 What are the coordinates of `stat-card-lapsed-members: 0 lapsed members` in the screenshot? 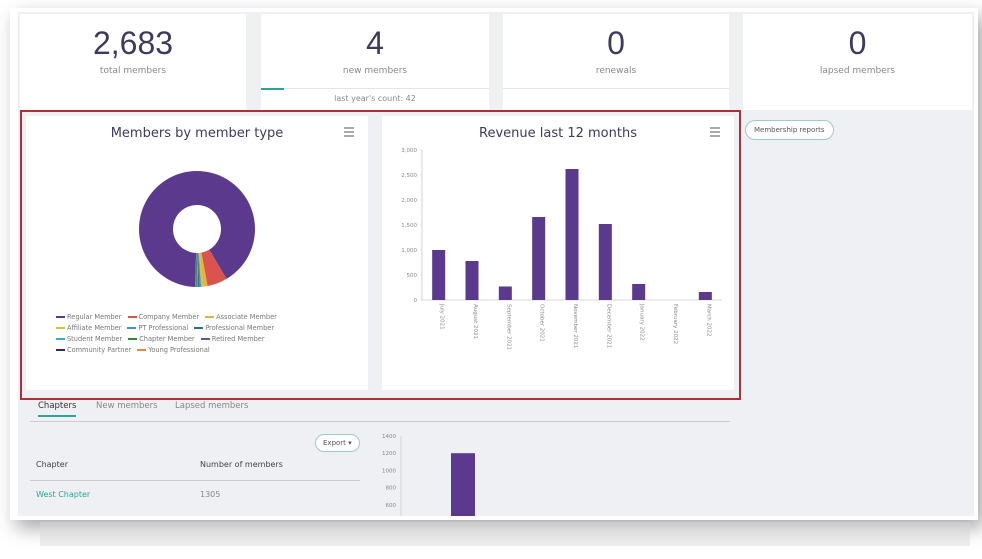 It's located at (857, 62).